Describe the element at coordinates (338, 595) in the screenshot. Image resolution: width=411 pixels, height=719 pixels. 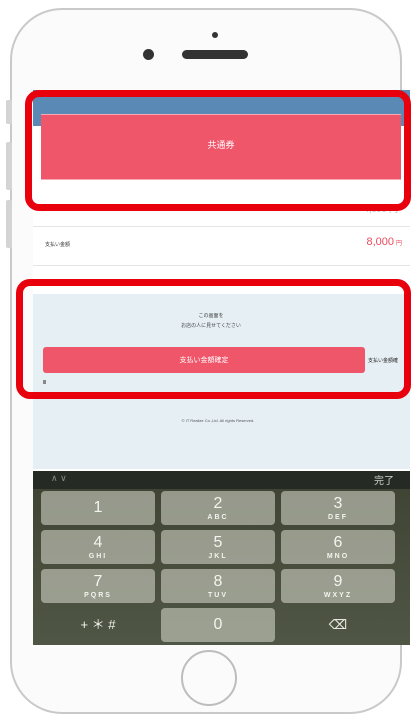
I see `key-9-letters: WXYZ` at that location.